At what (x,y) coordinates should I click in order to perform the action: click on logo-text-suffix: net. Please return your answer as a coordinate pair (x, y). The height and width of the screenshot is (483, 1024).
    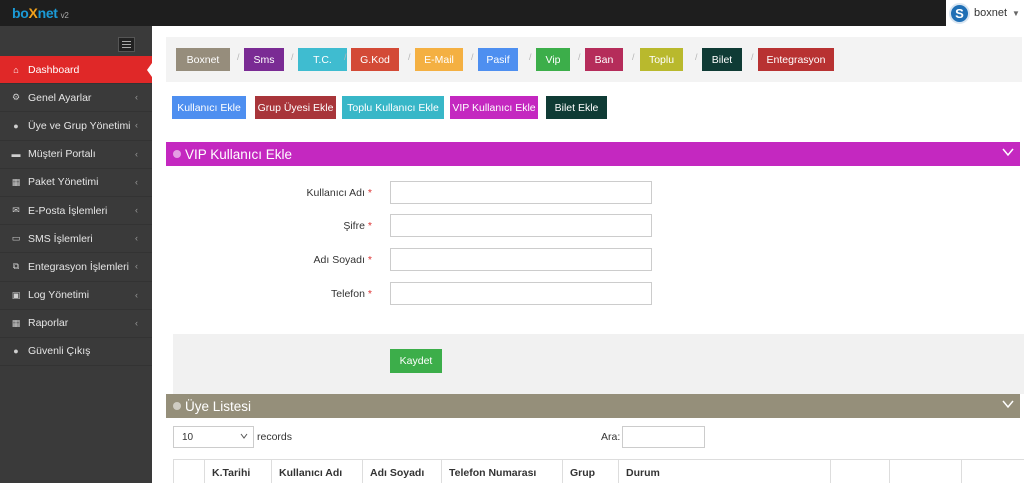
    Looking at the image, I should click on (47, 13).